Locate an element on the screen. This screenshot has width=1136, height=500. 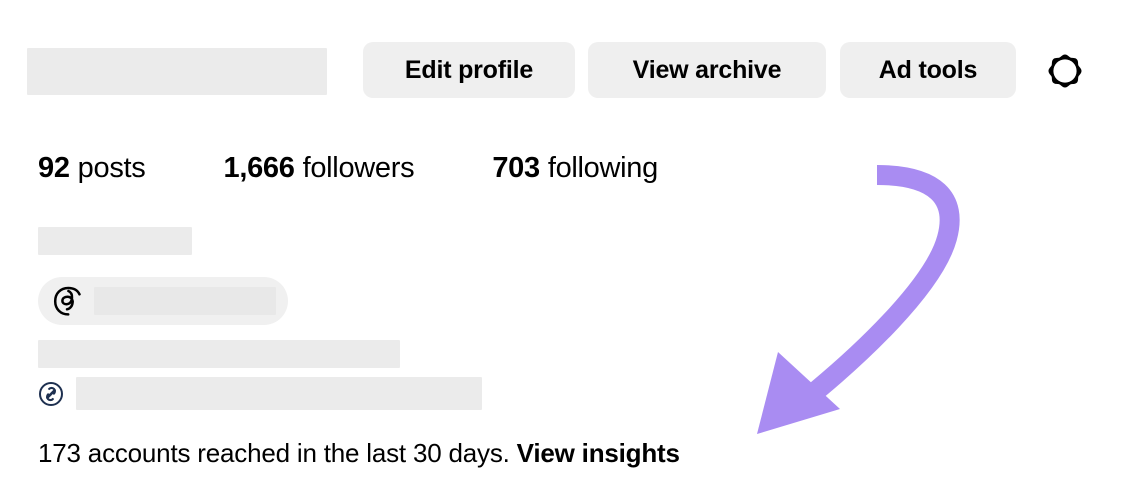
settings-button is located at coordinates (1065, 71).